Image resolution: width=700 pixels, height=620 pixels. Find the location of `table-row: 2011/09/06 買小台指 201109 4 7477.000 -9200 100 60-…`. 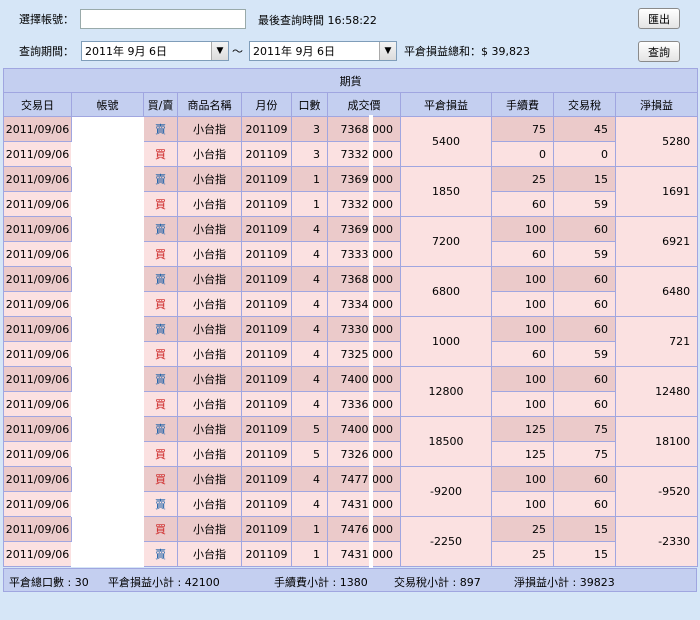

table-row: 2011/09/06 買小台指 201109 4 7477.000 -9200 100 60-… is located at coordinates (351, 491).